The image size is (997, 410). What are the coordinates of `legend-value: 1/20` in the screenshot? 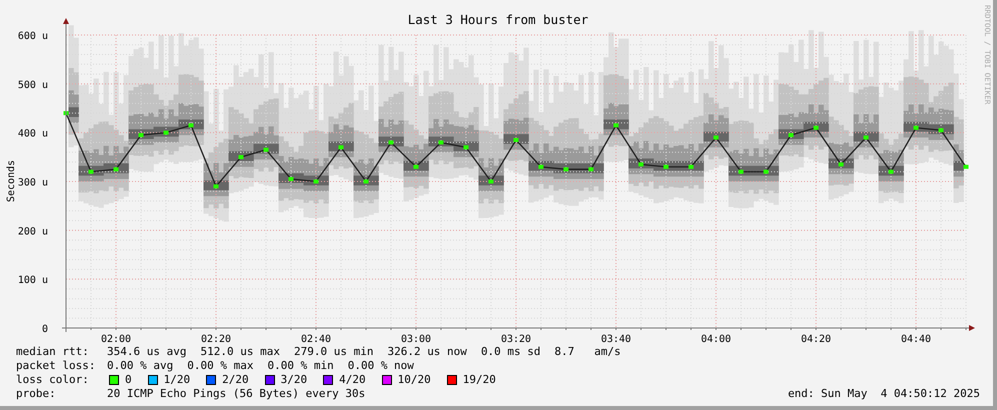 It's located at (177, 380).